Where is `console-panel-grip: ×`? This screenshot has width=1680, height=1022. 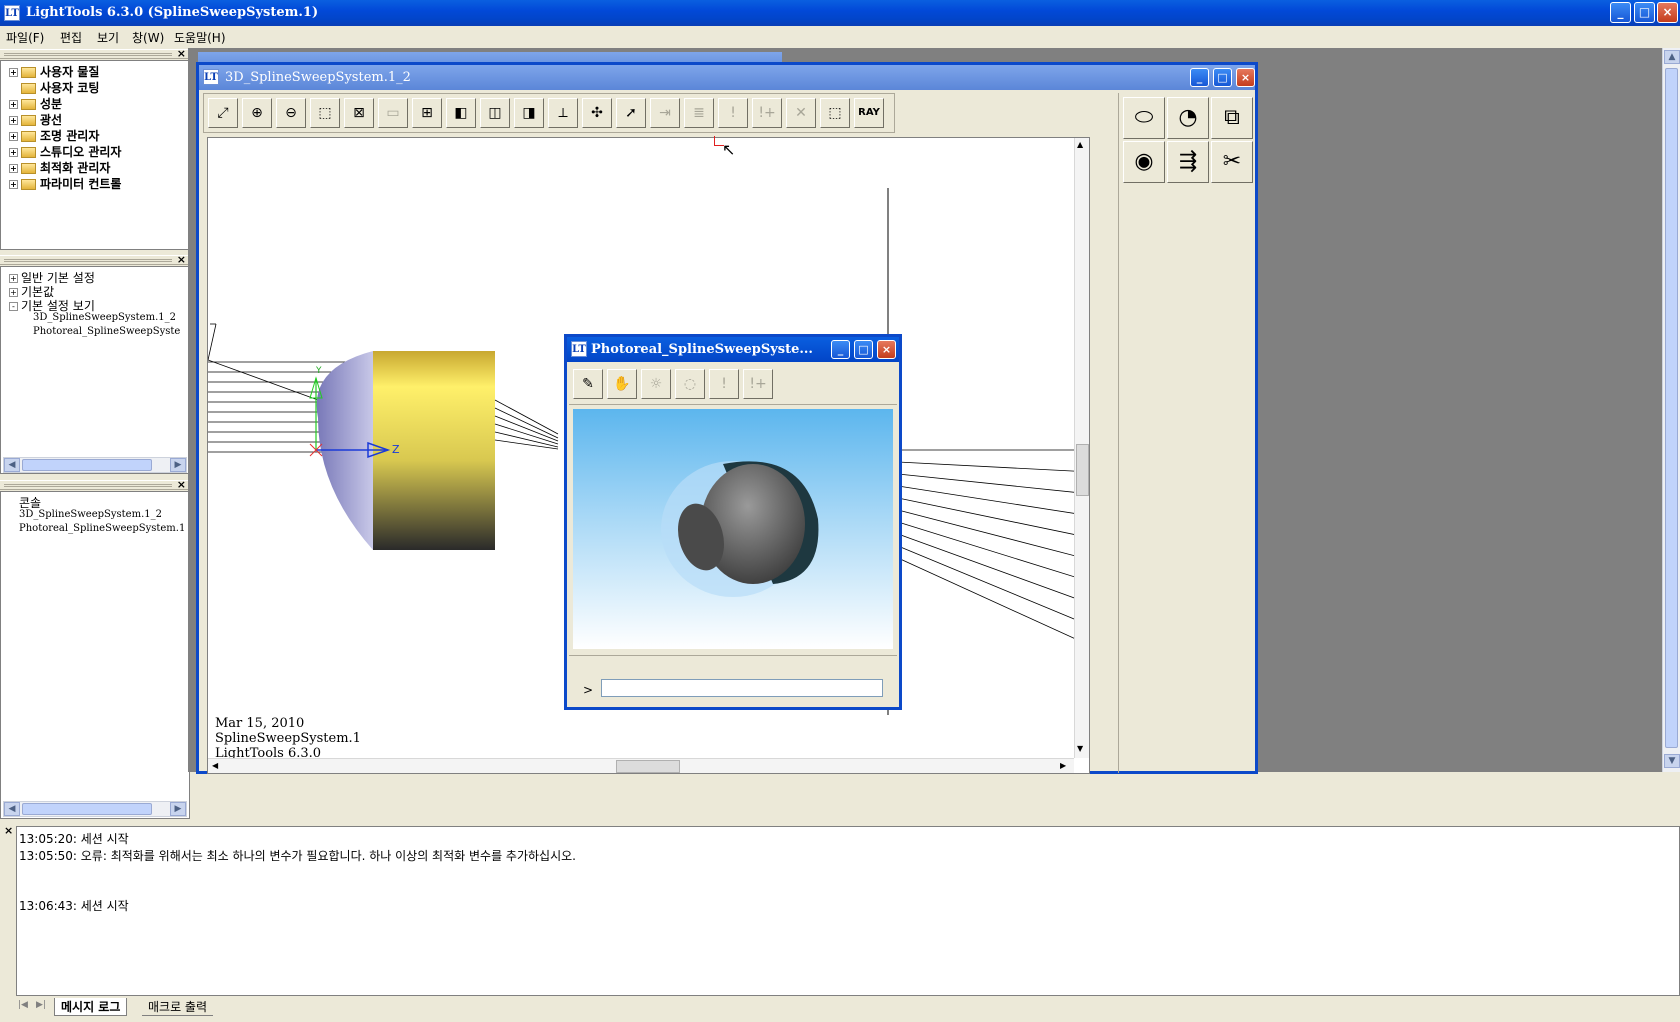 console-panel-grip: × is located at coordinates (95, 484).